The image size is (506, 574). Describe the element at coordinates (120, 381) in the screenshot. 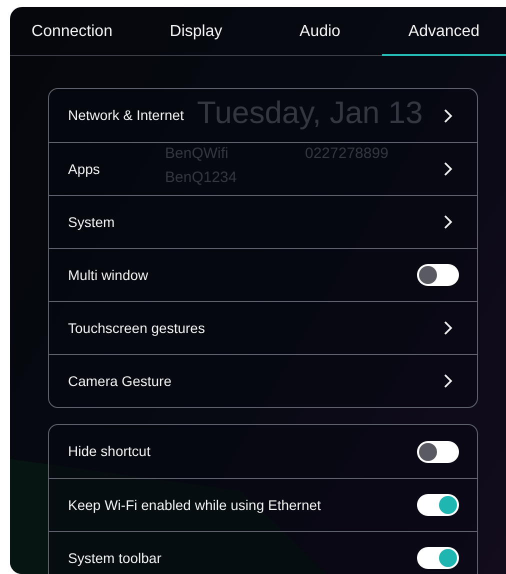

I see `row-label: Camera Gesture` at that location.